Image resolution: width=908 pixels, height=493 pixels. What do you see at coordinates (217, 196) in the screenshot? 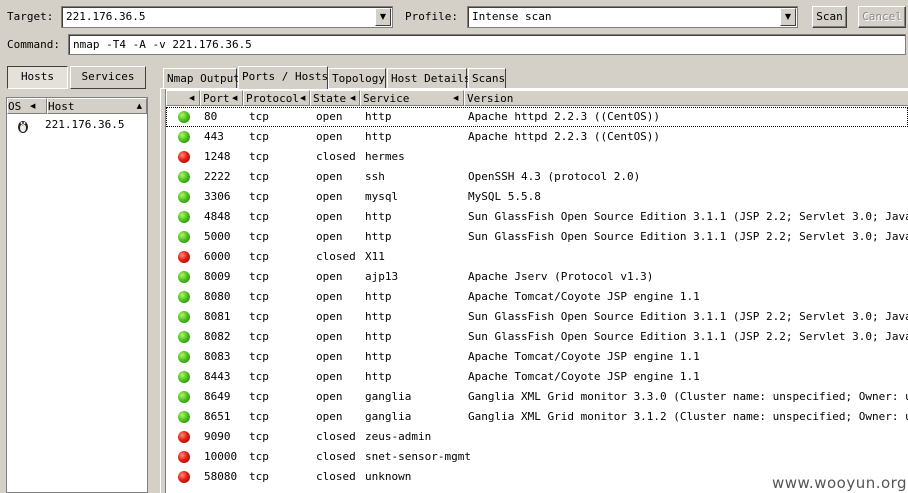
I see `cell-port: 3306` at bounding box center [217, 196].